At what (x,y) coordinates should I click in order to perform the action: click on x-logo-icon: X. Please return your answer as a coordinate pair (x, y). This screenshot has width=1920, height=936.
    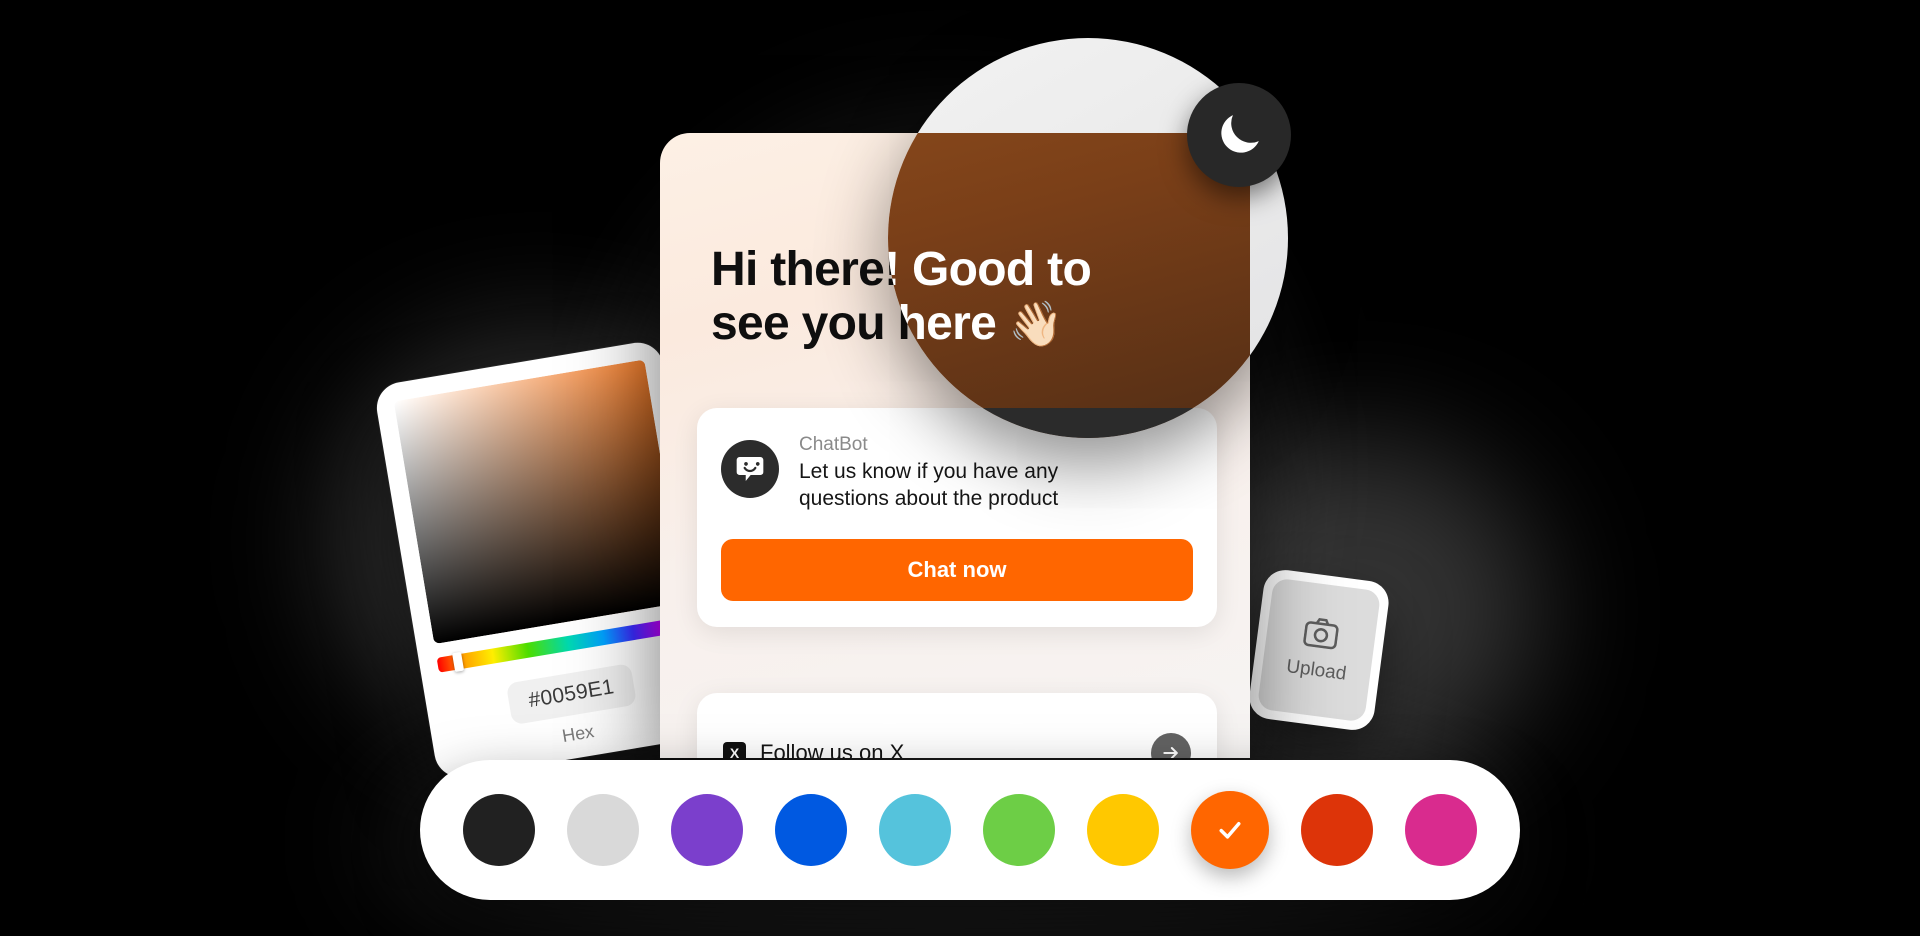
    Looking at the image, I should click on (734, 749).